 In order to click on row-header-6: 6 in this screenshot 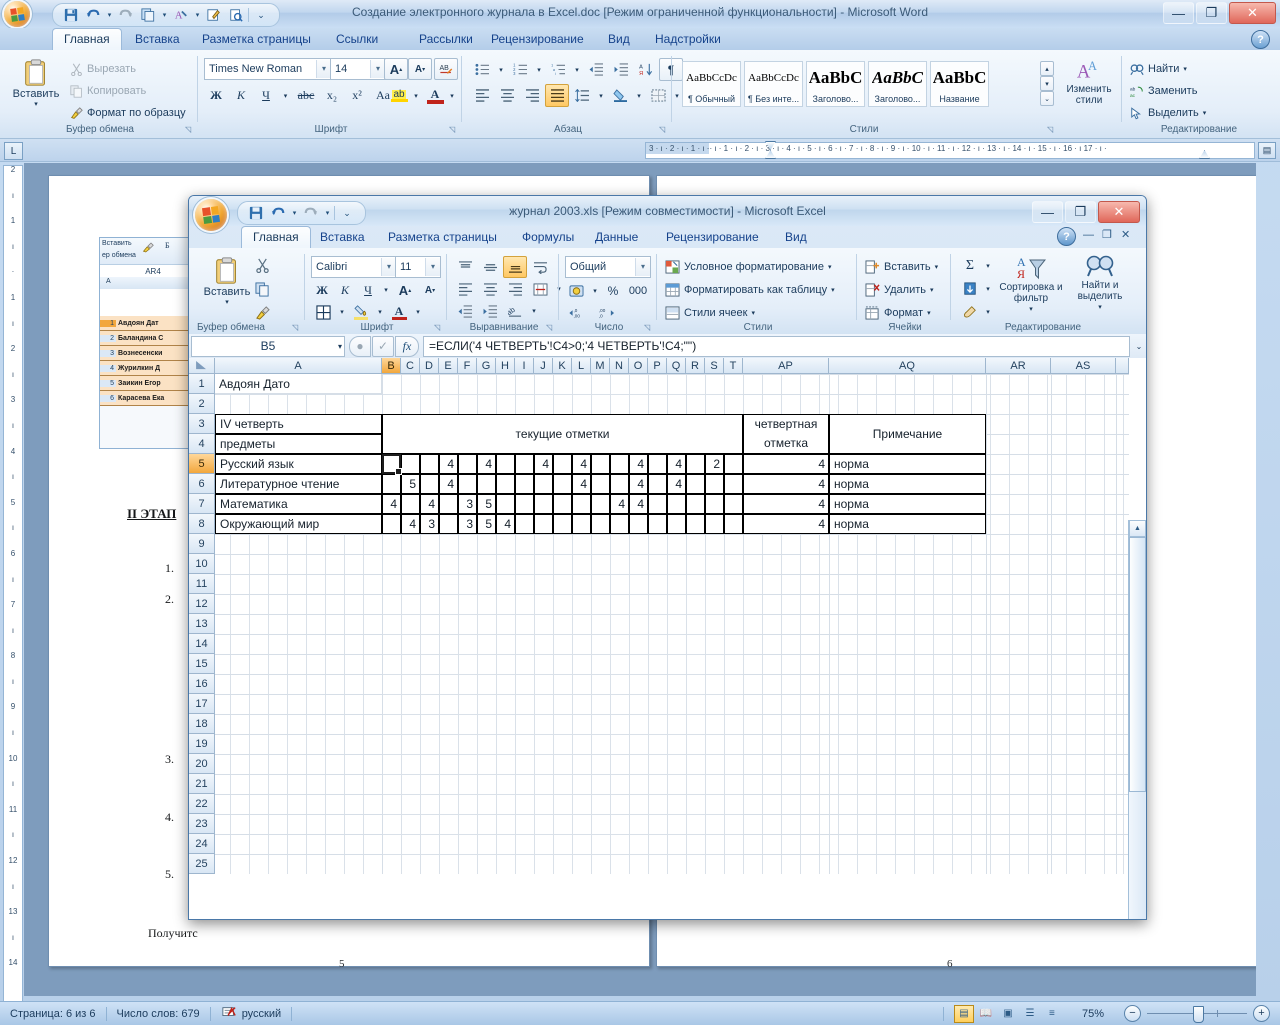, I will do `click(202, 484)`.